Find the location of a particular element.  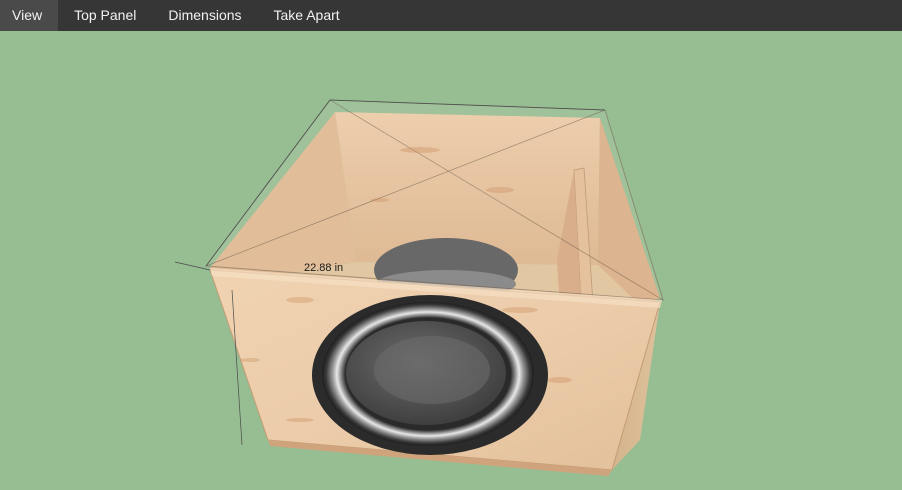

menu-top-panel: Top Panel is located at coordinates (105, 15).